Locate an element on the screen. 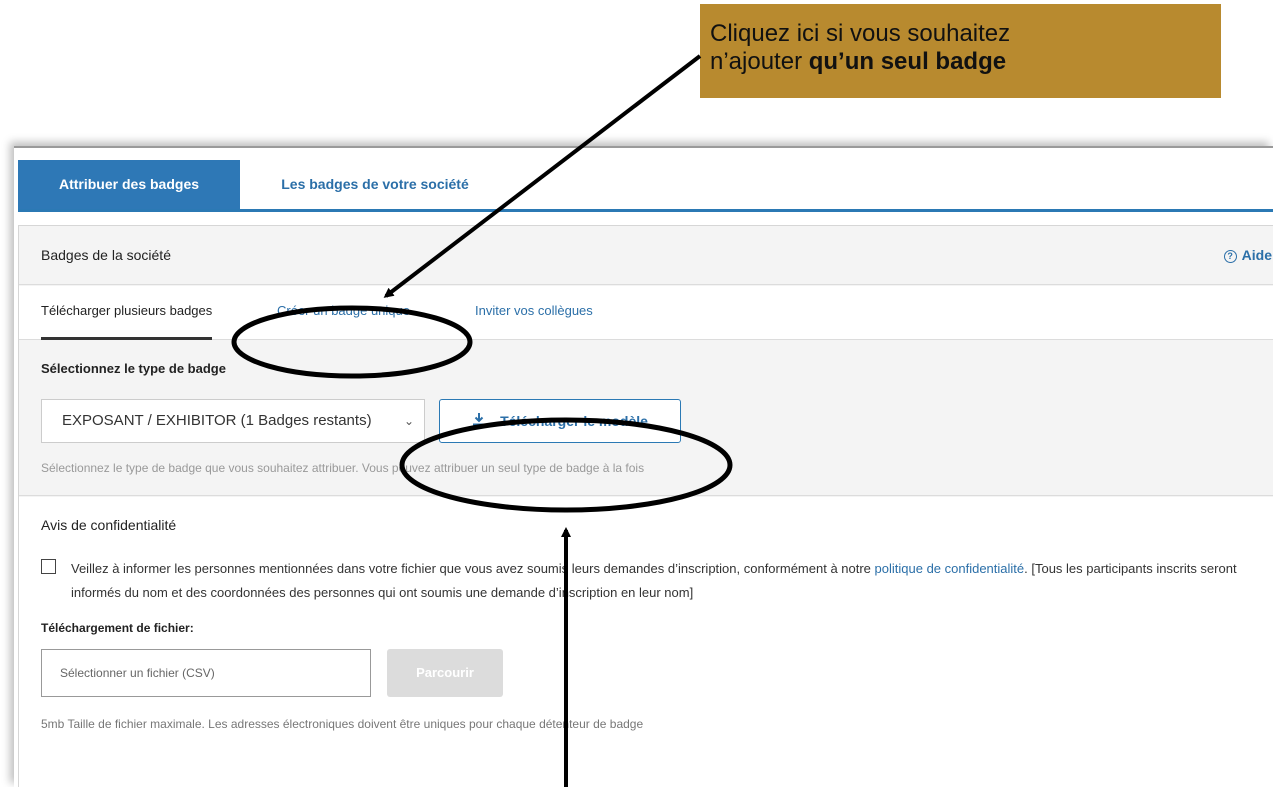  help-link: ? Aide is located at coordinates (1247, 255).